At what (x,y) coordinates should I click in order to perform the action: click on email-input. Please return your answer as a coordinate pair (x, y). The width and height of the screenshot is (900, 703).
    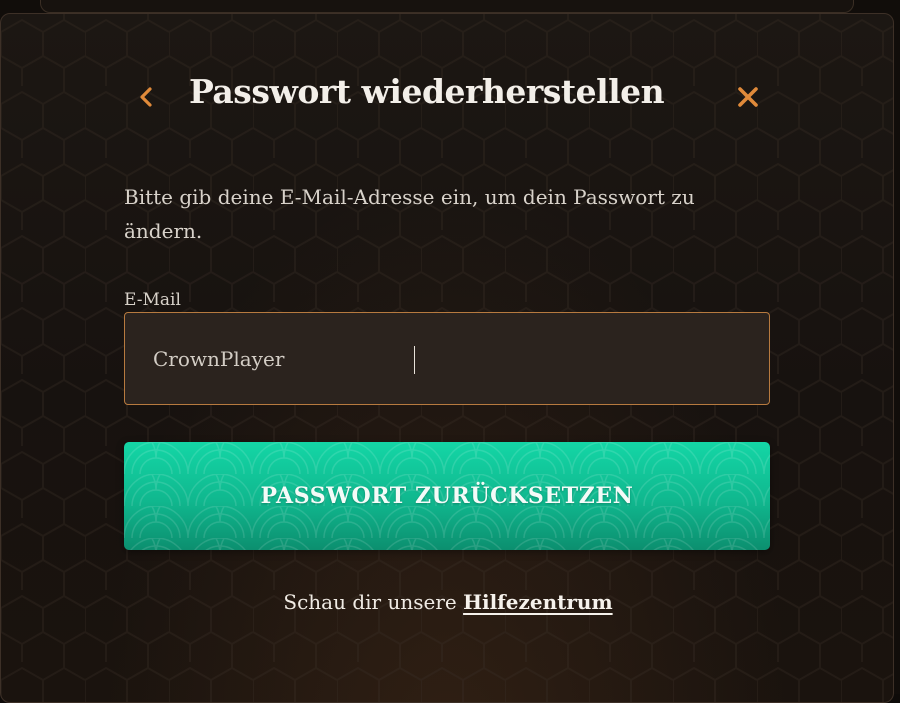
    Looking at the image, I should click on (447, 358).